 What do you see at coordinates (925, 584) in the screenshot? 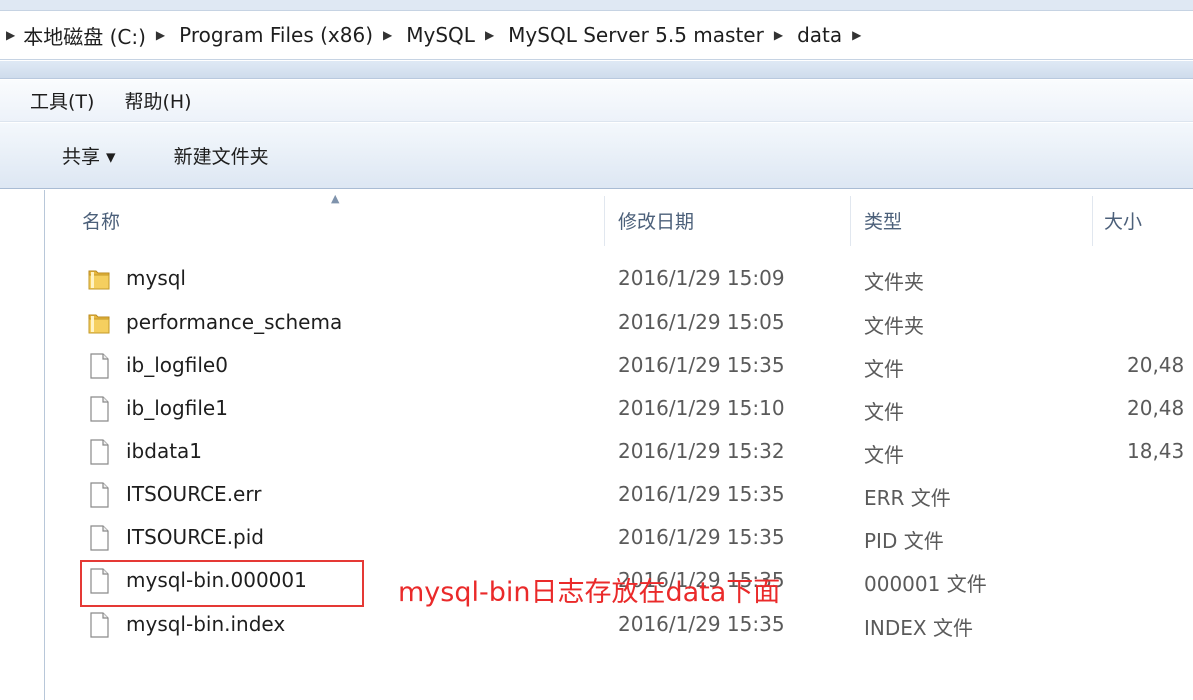
I see `file-type: 000001 文件` at bounding box center [925, 584].